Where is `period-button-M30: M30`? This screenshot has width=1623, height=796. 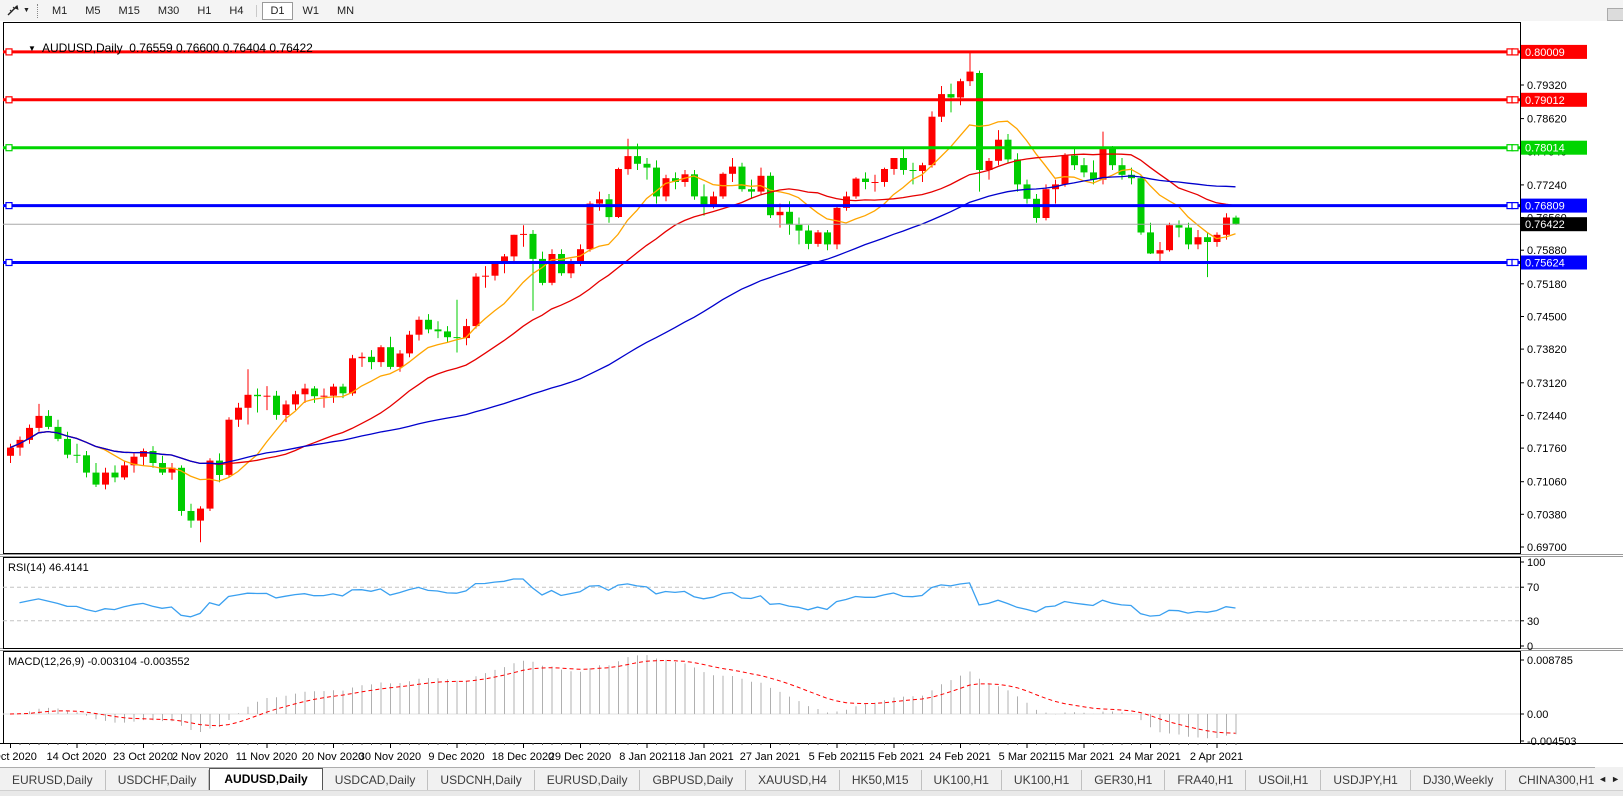
period-button-M30: M30 is located at coordinates (168, 11).